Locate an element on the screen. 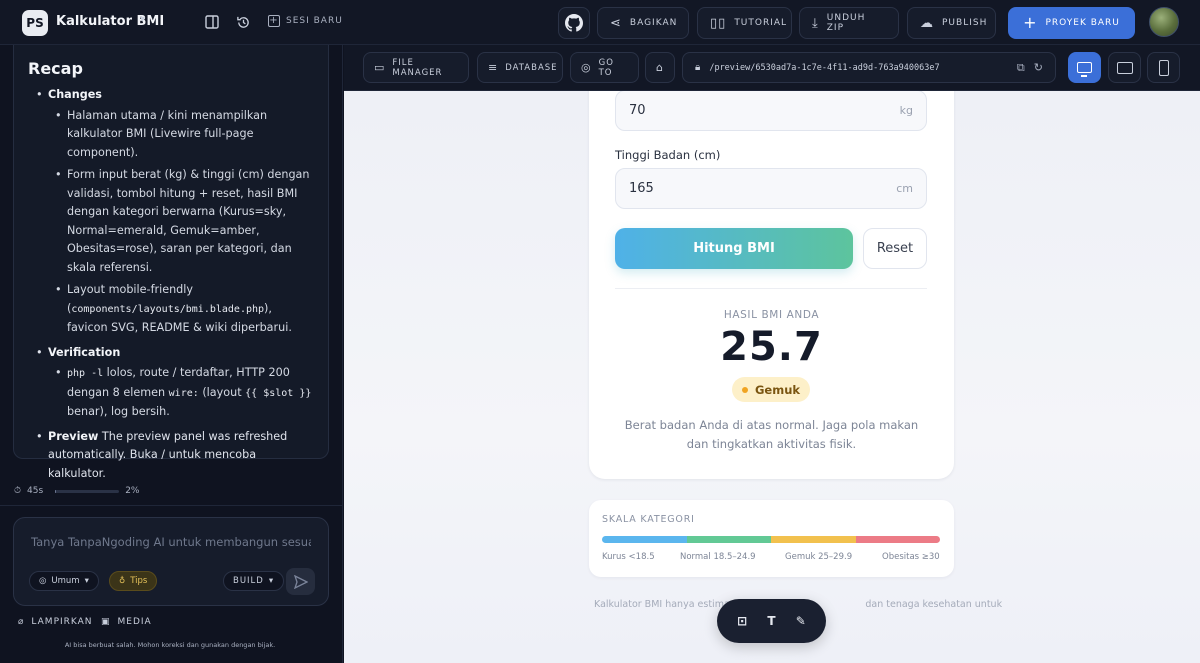 This screenshot has width=1200, height=663. cloud-upload-icon: ☁ is located at coordinates (927, 23).